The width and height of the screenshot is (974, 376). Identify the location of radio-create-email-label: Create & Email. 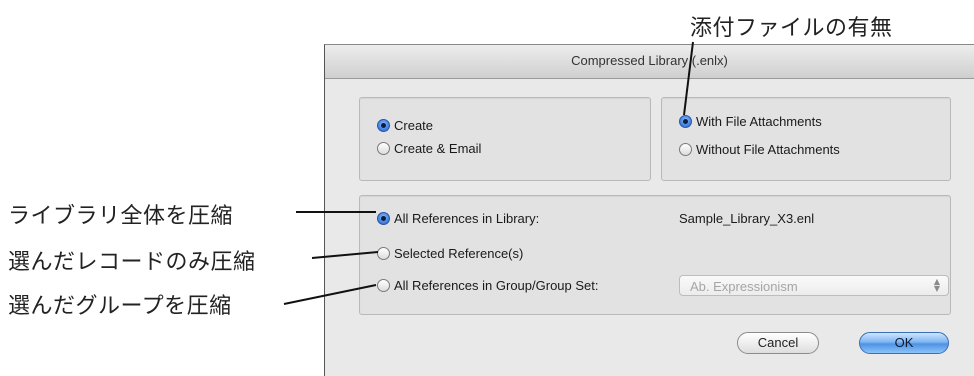
(438, 148).